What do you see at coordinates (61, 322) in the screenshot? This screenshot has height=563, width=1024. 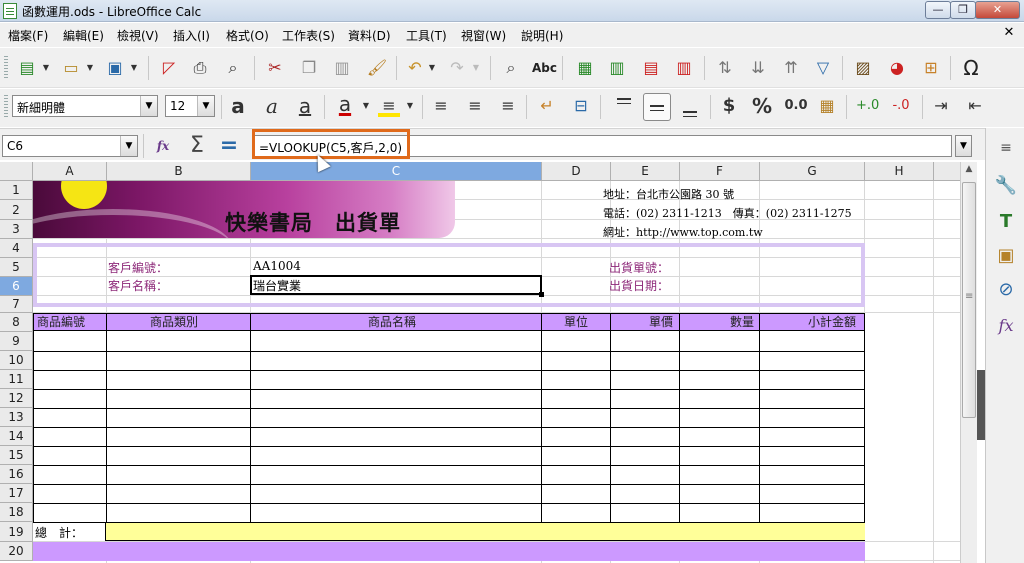 I see `header-product-id: 商品編號` at bounding box center [61, 322].